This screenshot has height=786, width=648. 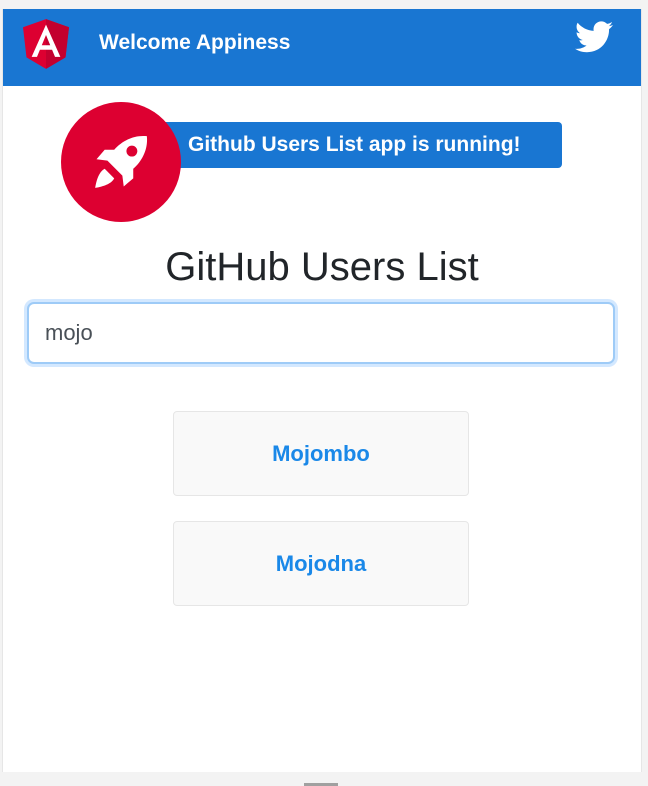 I want to click on user-name: Mojodna, so click(x=321, y=564).